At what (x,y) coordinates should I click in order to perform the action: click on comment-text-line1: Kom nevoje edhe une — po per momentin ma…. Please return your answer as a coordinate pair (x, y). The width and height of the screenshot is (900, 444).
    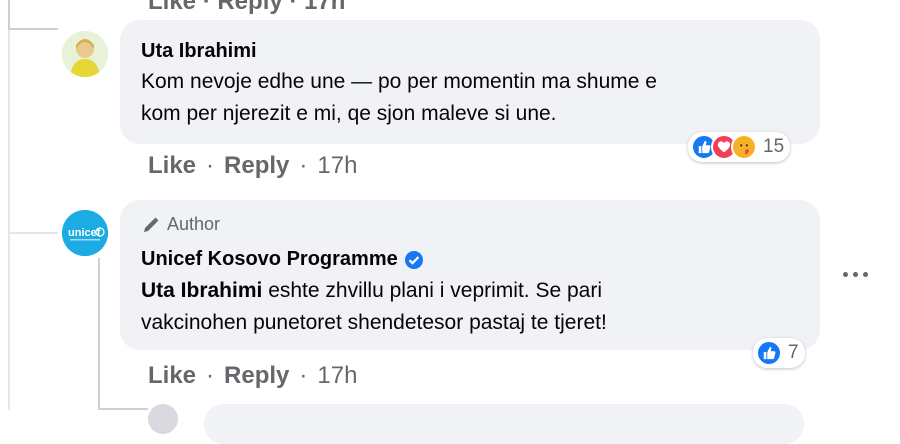
    Looking at the image, I should click on (399, 81).